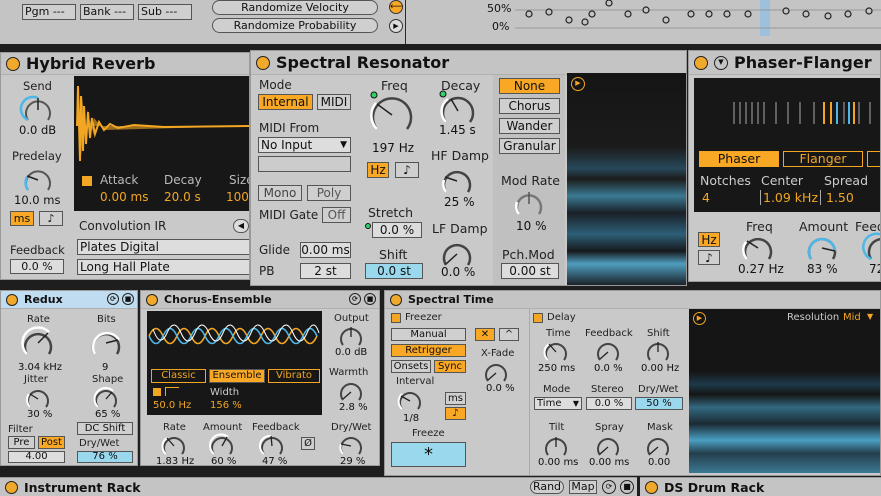 This screenshot has width=881, height=496. I want to click on mod-granular-button: Granular, so click(529, 146).